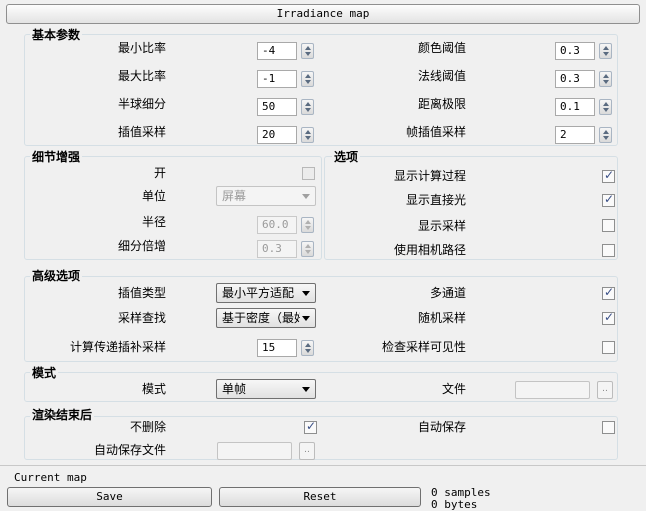 The width and height of the screenshot is (646, 511). I want to click on detail-on-checkbox, so click(308, 173).